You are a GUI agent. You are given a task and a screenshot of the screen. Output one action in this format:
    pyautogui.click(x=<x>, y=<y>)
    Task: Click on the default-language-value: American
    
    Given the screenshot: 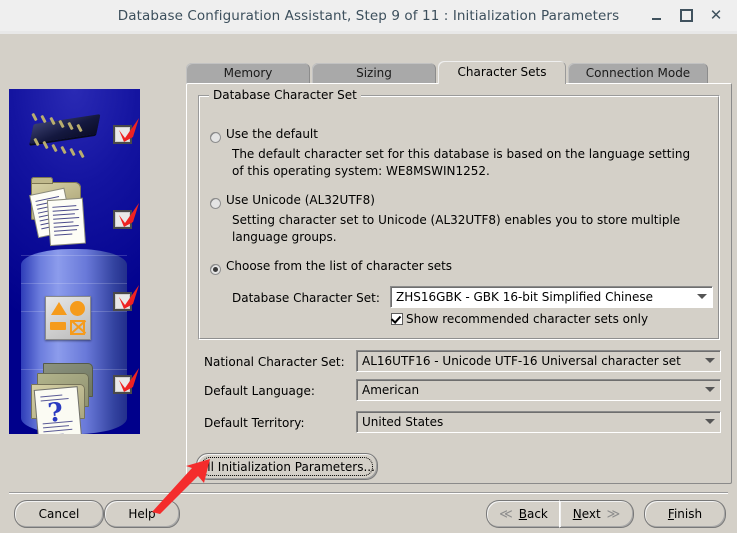 What is the action you would take?
    pyautogui.click(x=391, y=390)
    